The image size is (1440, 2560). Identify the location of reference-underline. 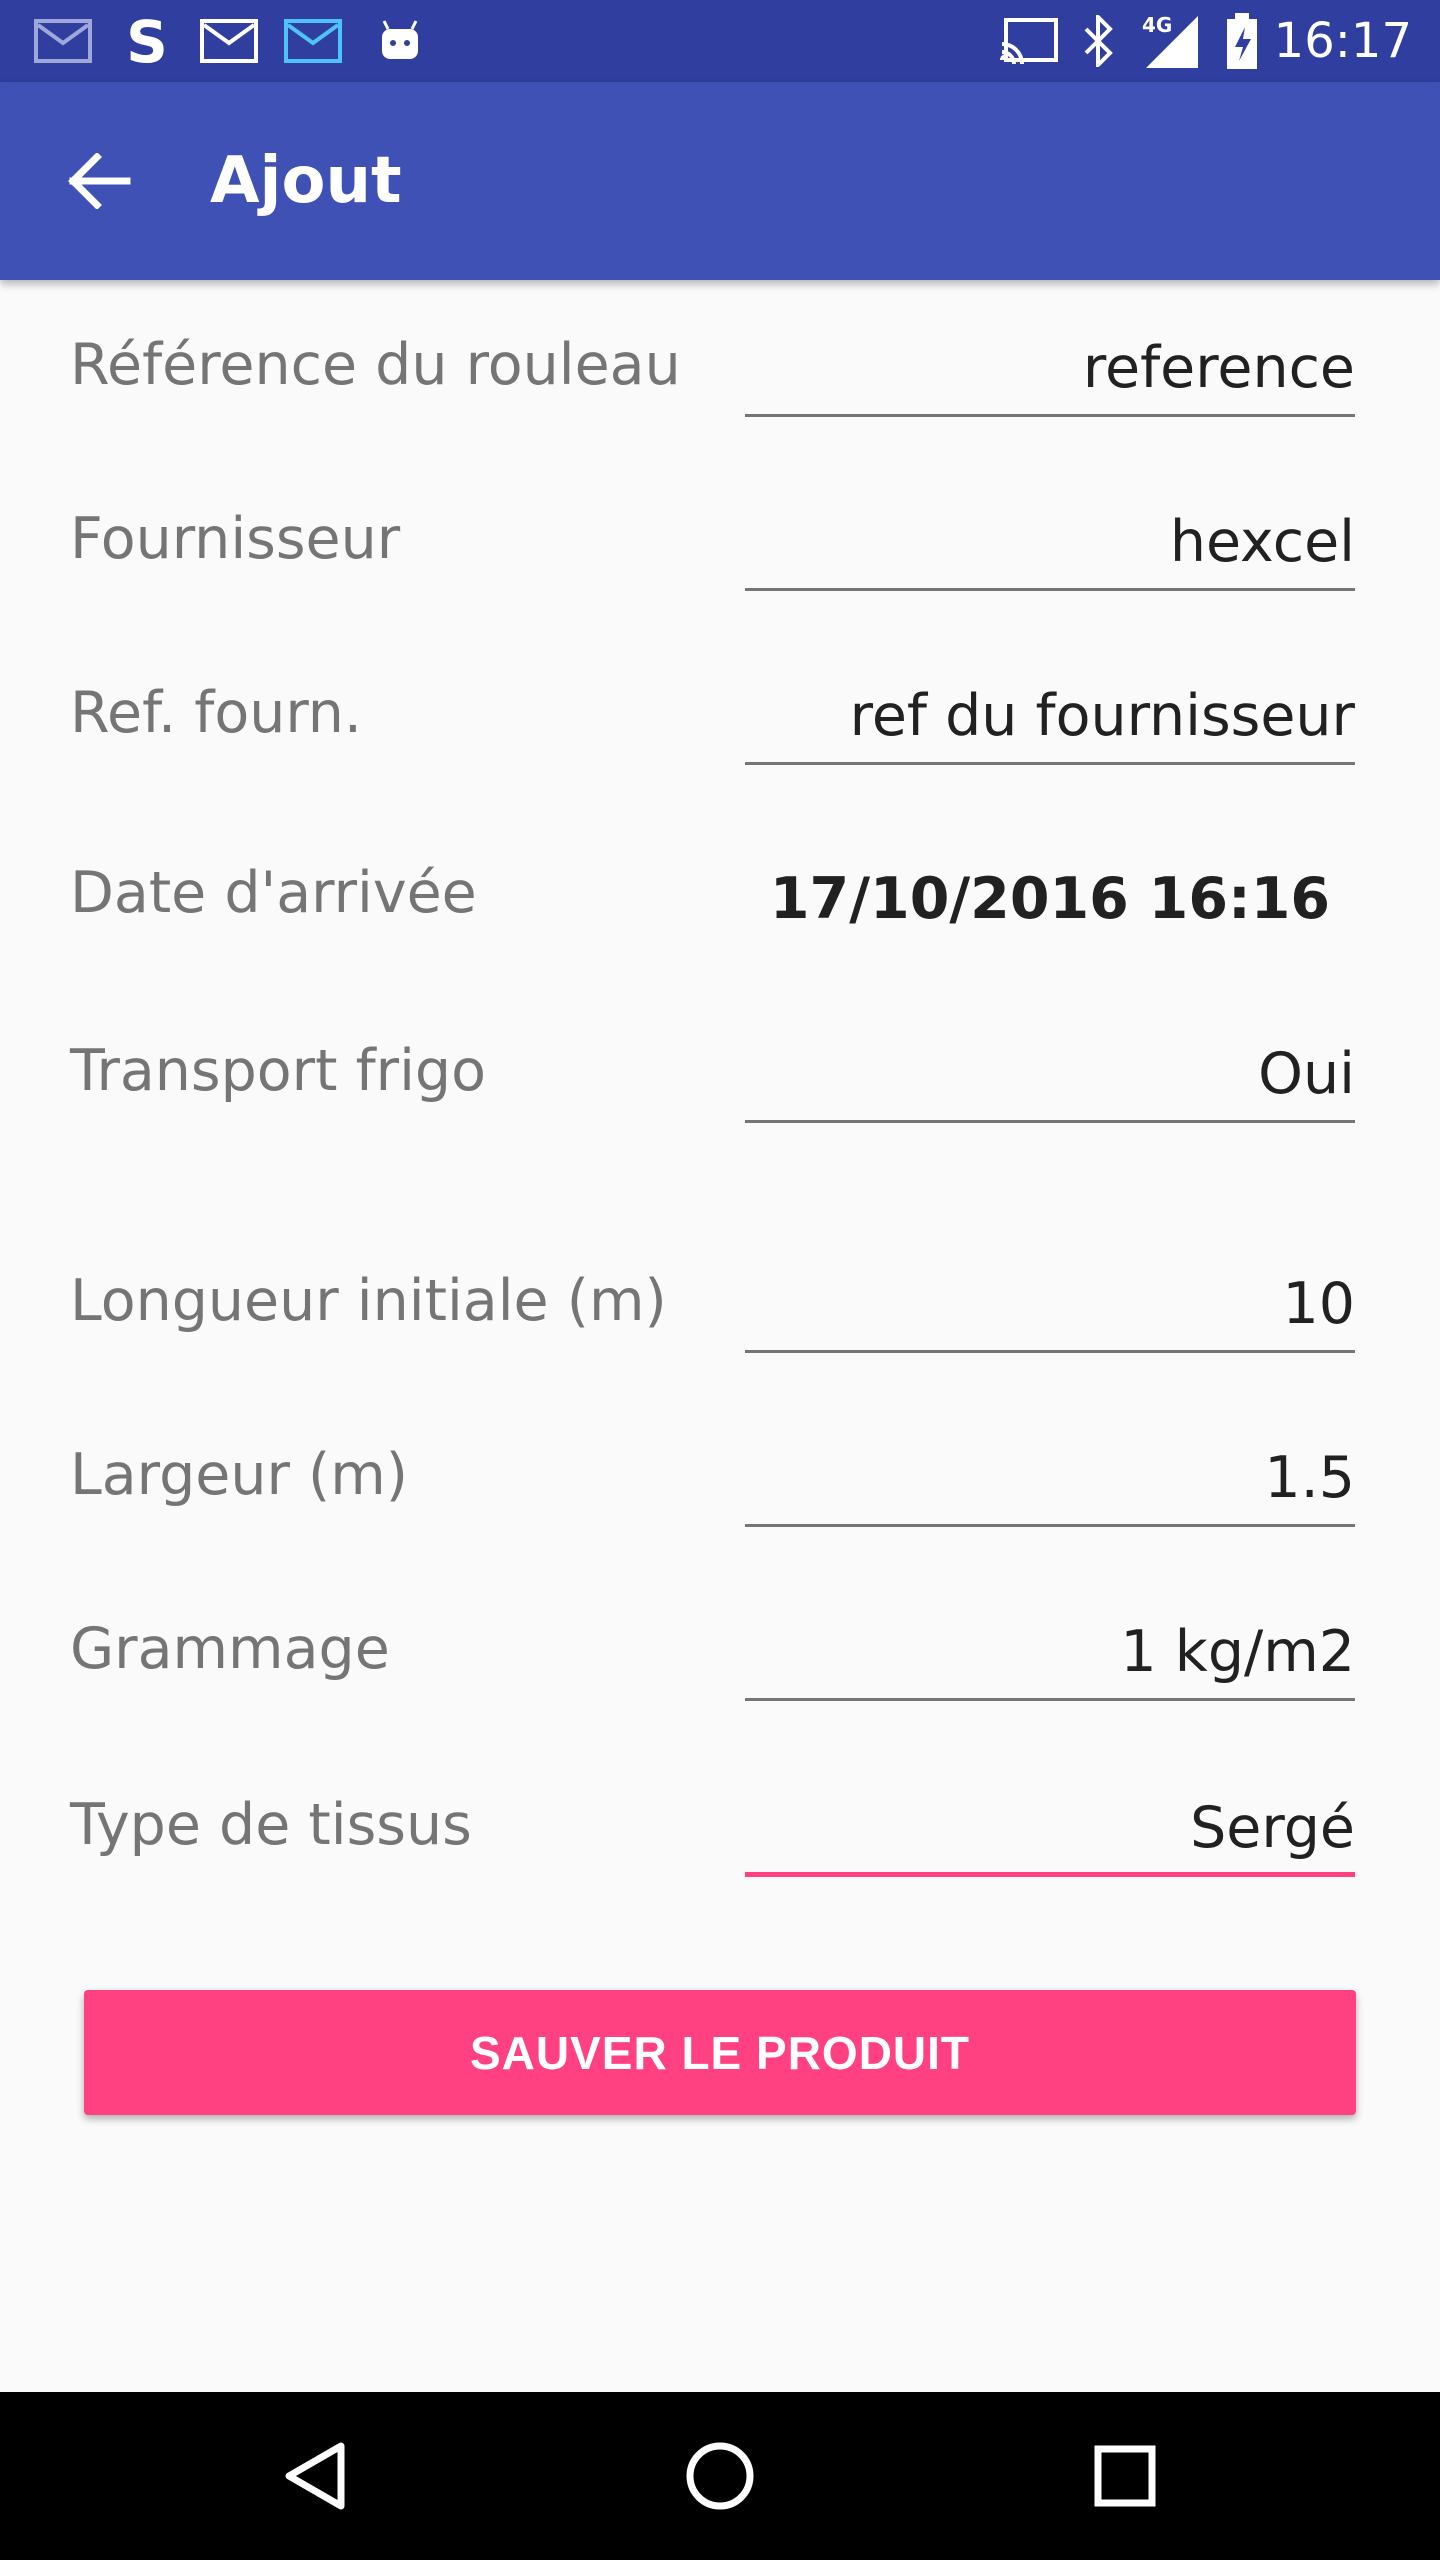
(1050, 415).